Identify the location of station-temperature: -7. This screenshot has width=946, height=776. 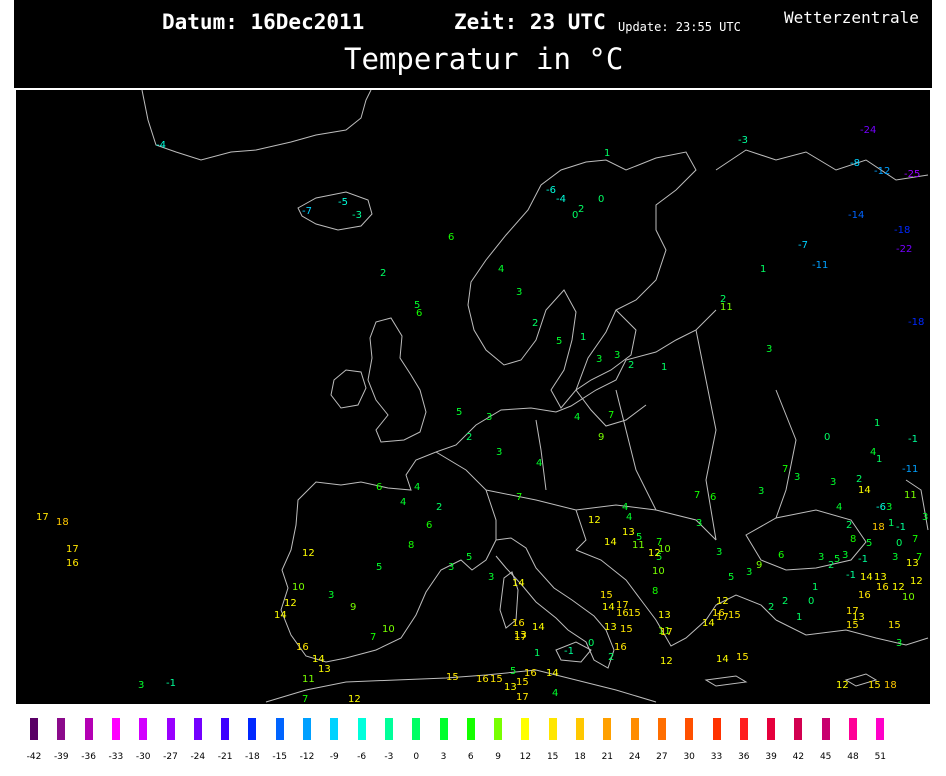
(307, 211).